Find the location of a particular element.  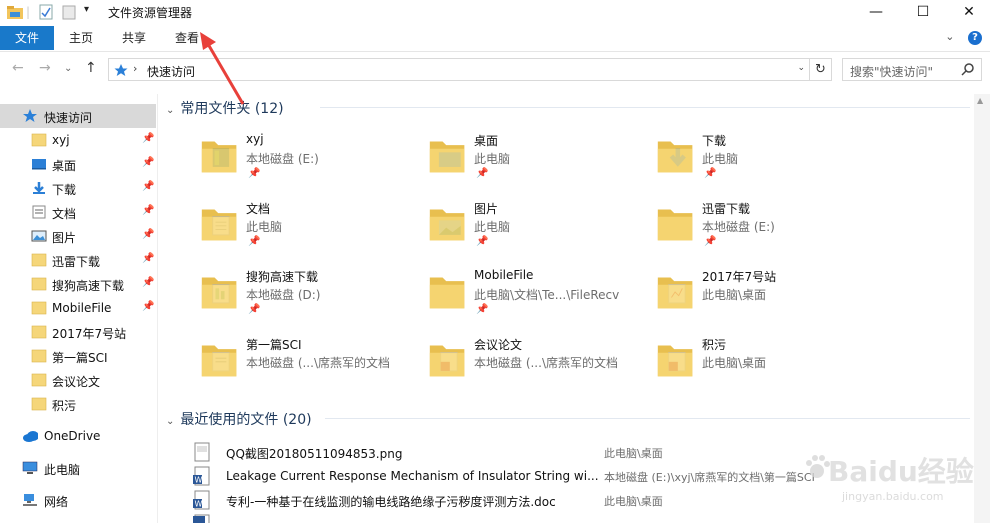

sidebar-item-onedrive: OneDrive is located at coordinates (78, 436).